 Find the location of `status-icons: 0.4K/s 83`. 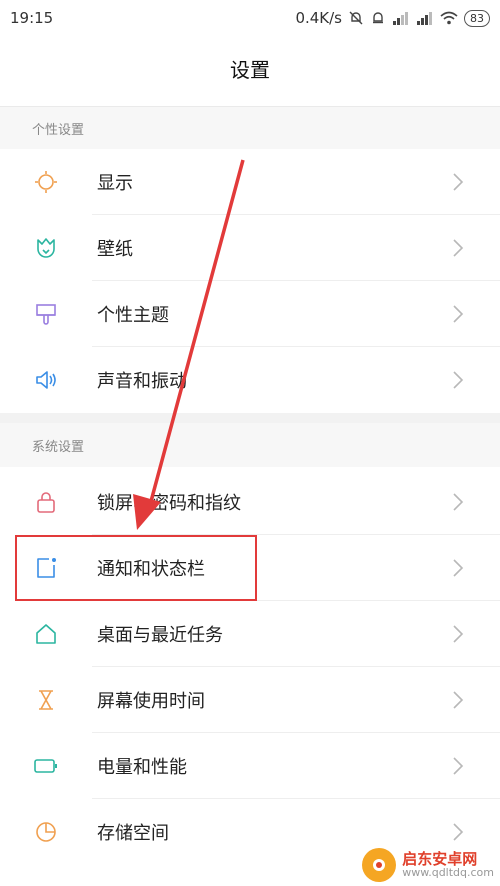

status-icons: 0.4K/s 83 is located at coordinates (392, 18).